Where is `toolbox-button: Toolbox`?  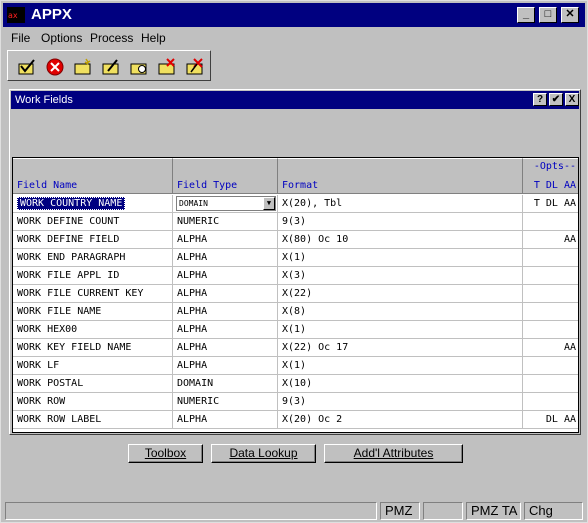 toolbox-button: Toolbox is located at coordinates (165, 453).